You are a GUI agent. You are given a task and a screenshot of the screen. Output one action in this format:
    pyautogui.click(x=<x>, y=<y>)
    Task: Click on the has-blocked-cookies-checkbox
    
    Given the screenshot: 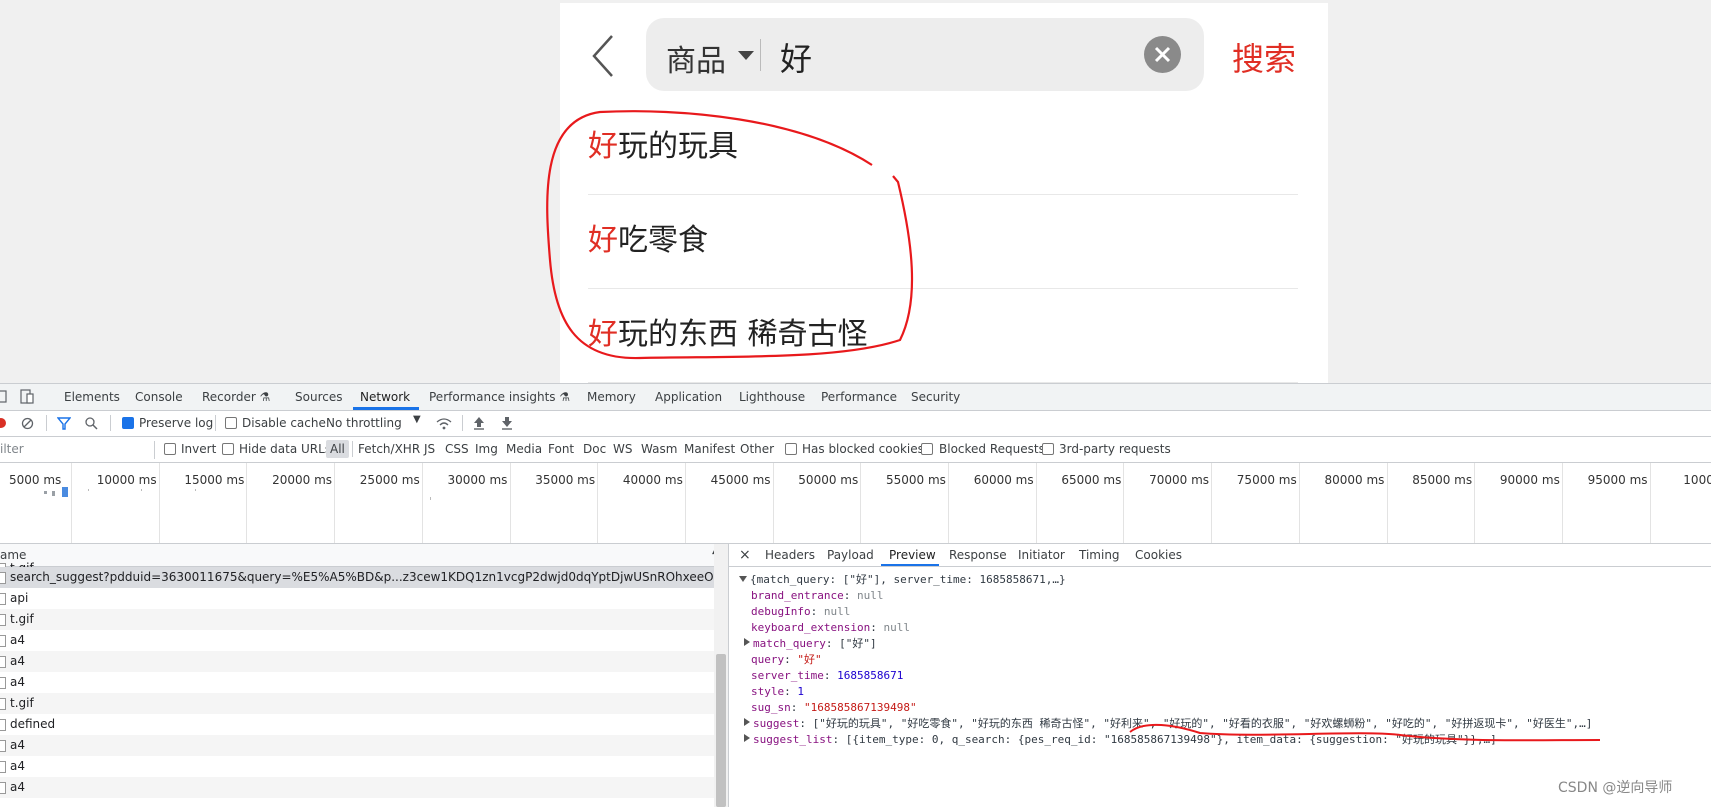 What is the action you would take?
    pyautogui.click(x=791, y=449)
    